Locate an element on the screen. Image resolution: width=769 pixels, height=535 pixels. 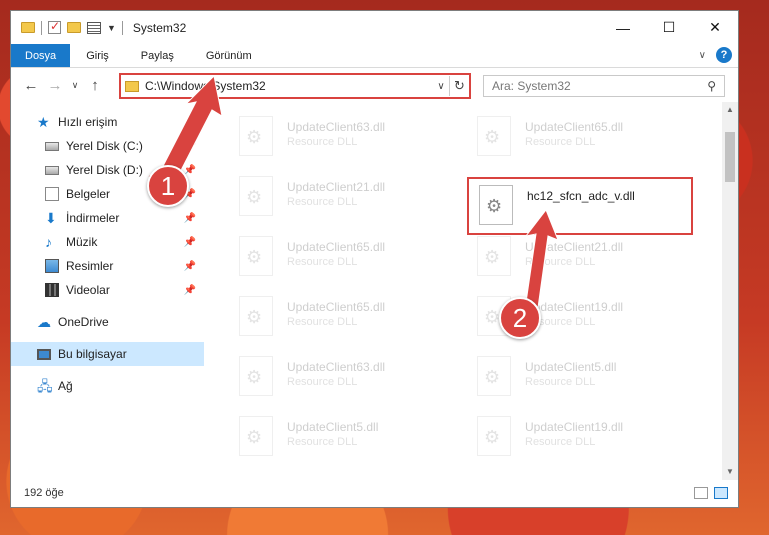
address-bar: C:\Windows\System32 ∨ ↻ is located at coordinates (295, 86).